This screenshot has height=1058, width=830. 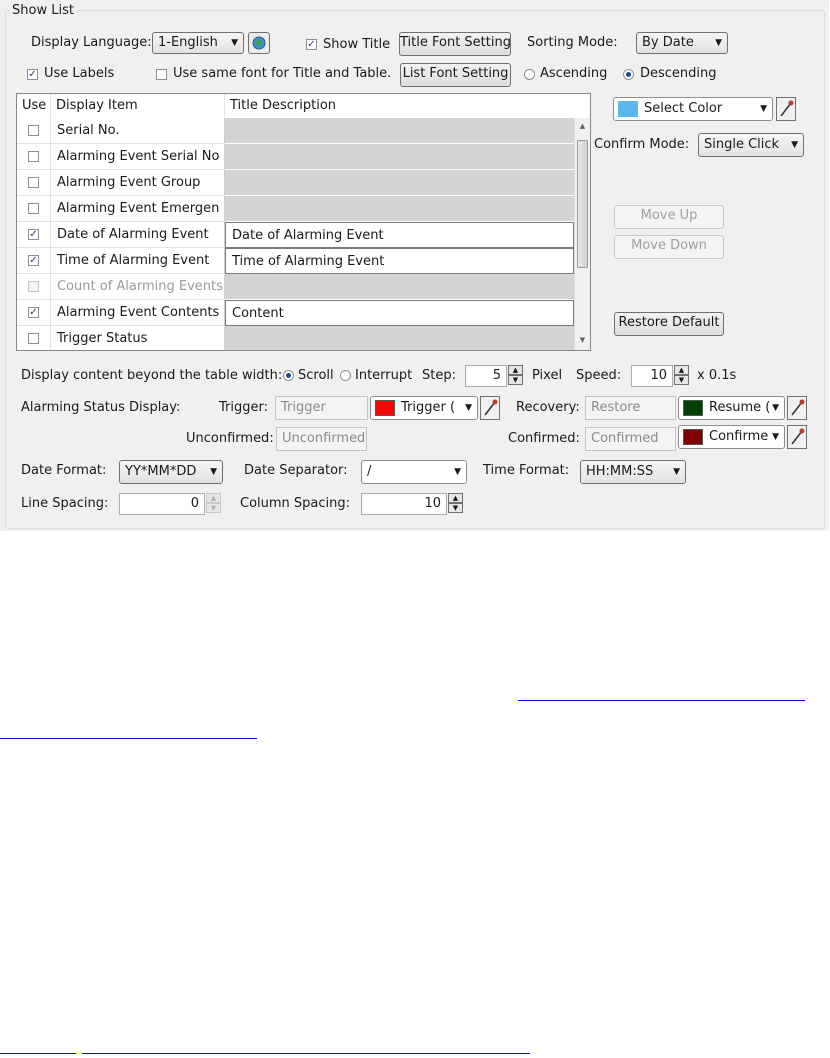 What do you see at coordinates (162, 504) in the screenshot?
I see `line-spacing-input: 0` at bounding box center [162, 504].